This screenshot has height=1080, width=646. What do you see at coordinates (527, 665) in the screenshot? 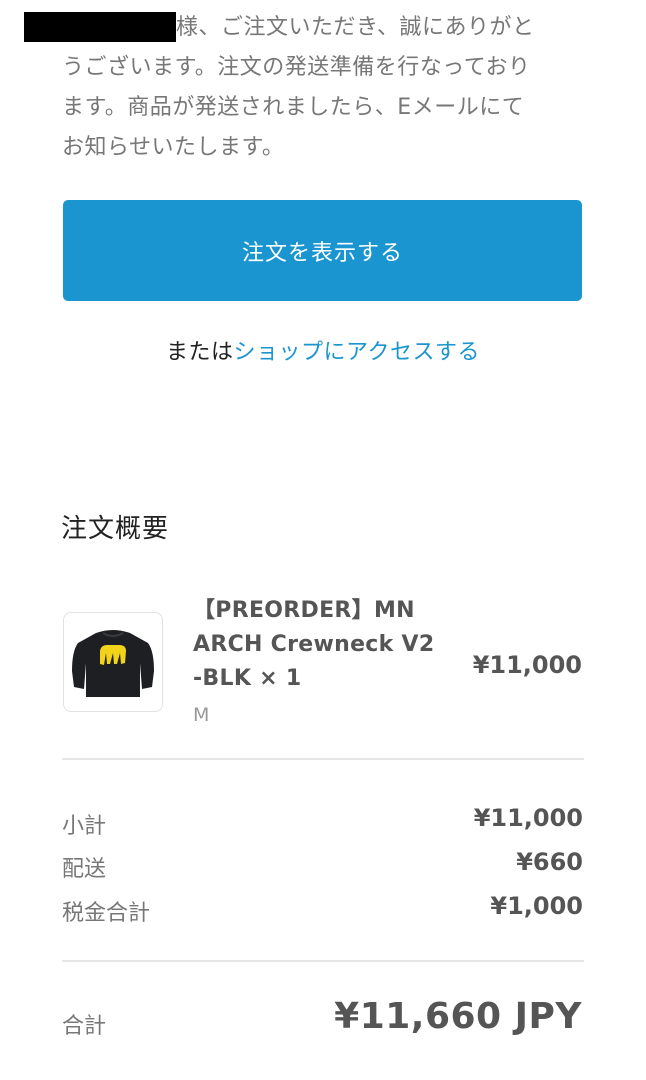
I see `product-price: ¥11,000` at bounding box center [527, 665].